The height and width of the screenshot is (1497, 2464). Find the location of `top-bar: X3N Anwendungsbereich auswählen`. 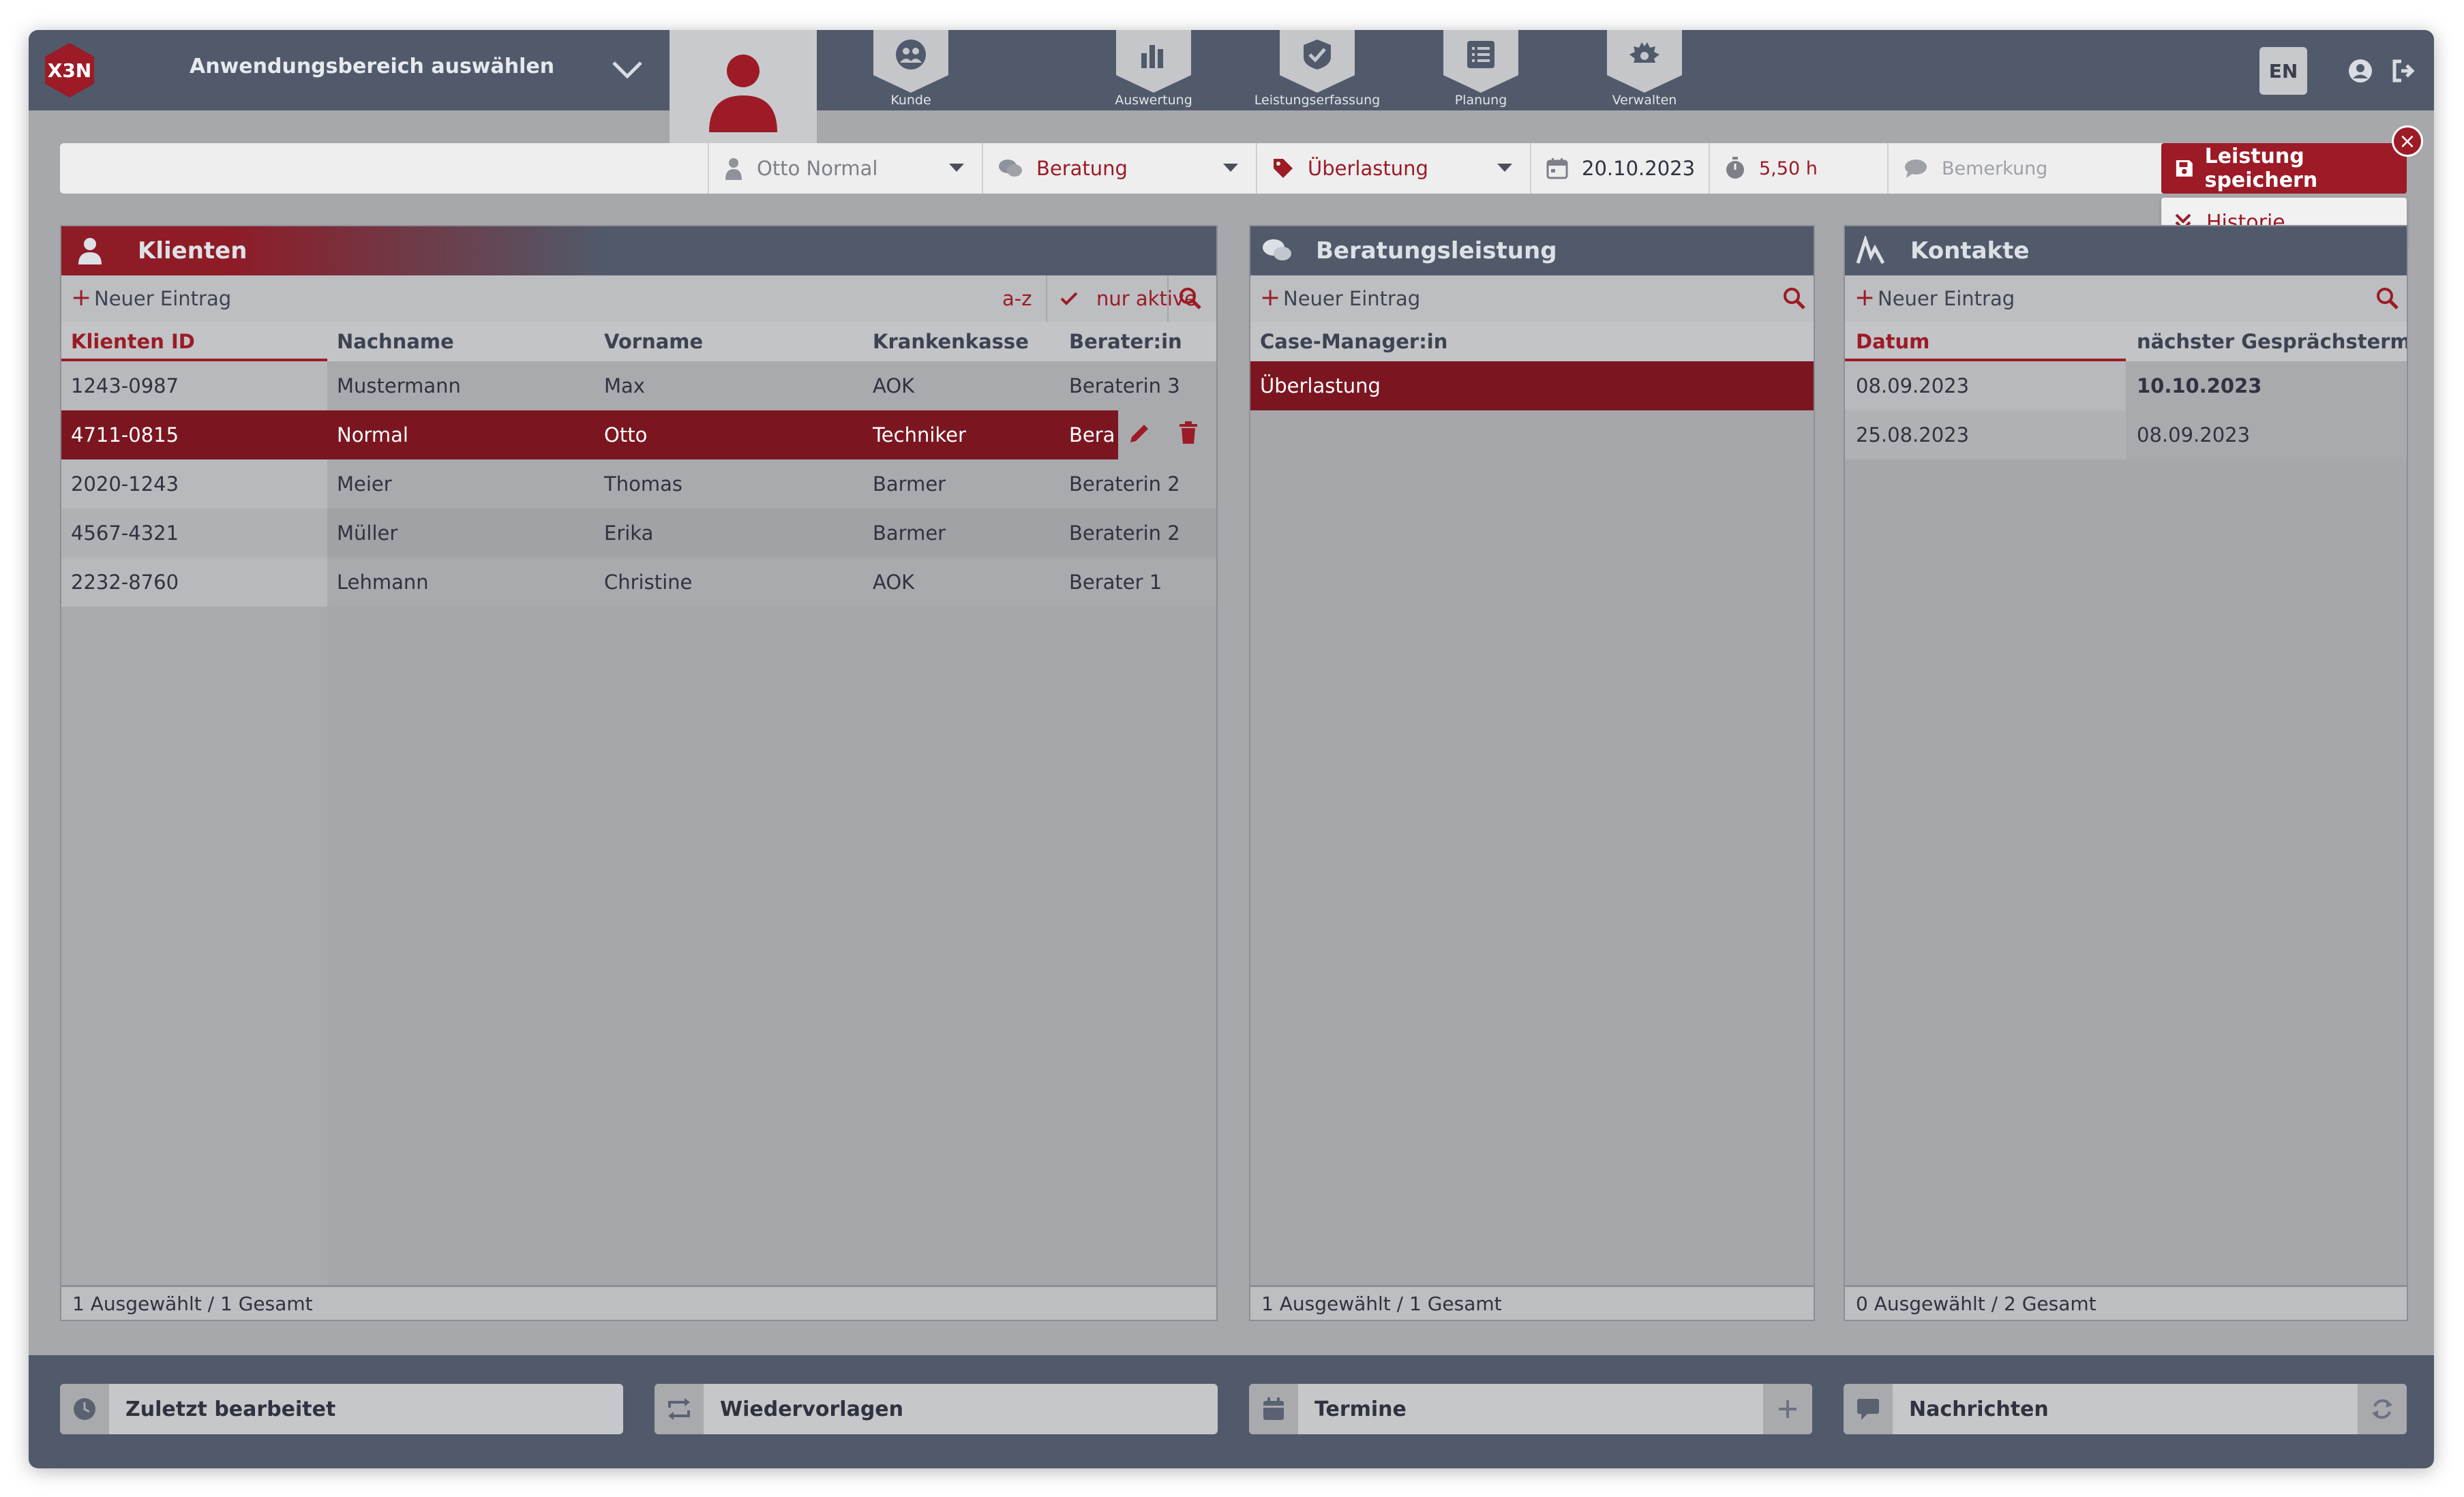

top-bar: X3N Anwendungsbereich auswählen is located at coordinates (1231, 70).